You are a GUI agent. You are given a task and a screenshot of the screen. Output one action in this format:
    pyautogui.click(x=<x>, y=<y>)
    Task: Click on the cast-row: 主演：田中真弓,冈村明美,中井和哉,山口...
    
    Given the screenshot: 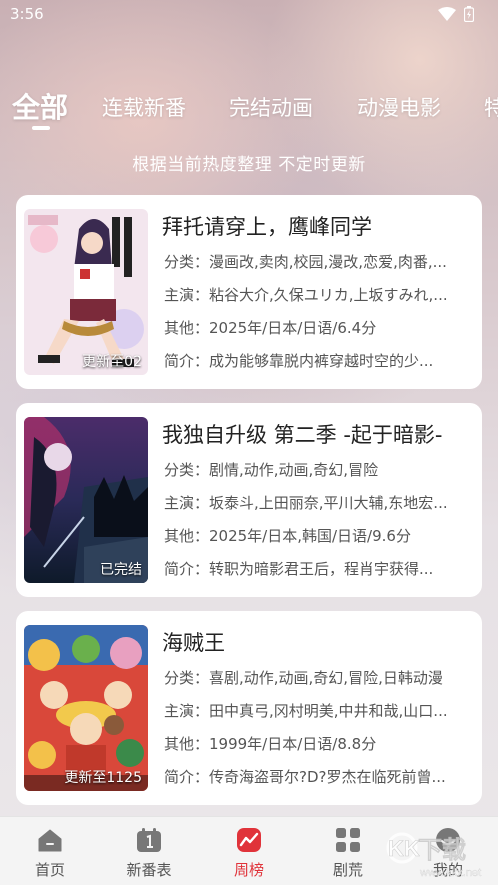 What is the action you would take?
    pyautogui.click(x=306, y=711)
    